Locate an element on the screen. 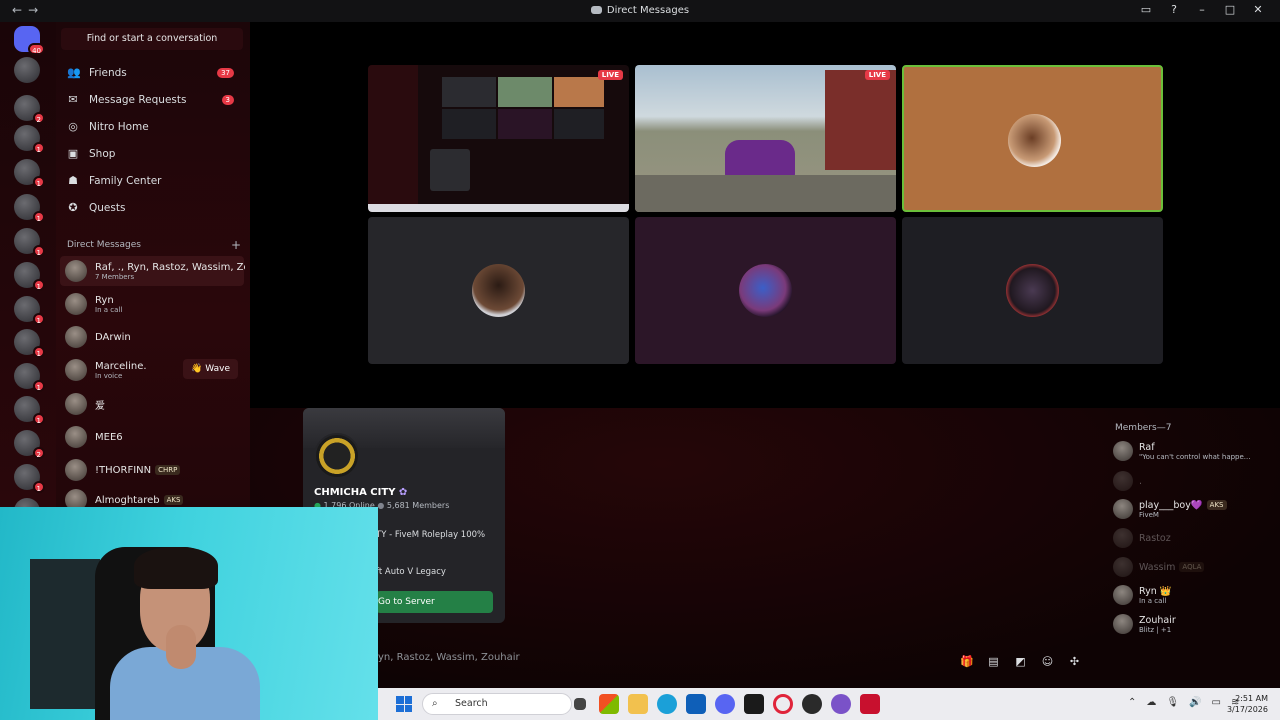 The width and height of the screenshot is (1280, 720). close-icon: ✕ is located at coordinates (1258, 9).